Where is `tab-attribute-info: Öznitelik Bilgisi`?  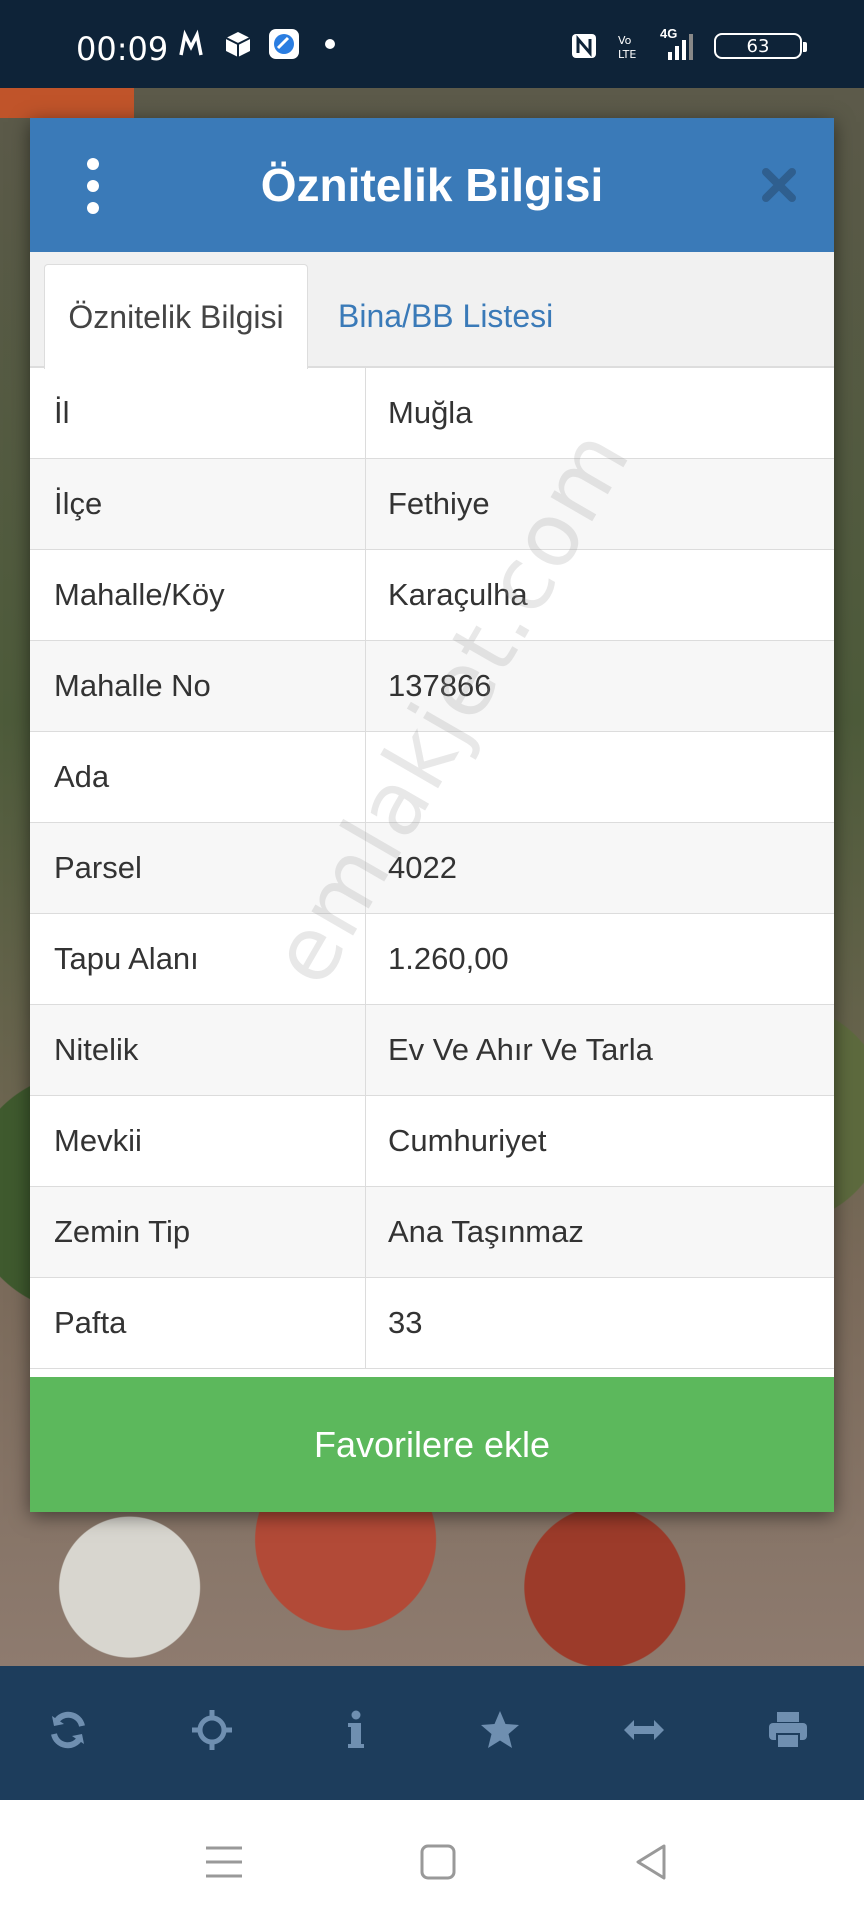 tab-attribute-info: Öznitelik Bilgisi is located at coordinates (176, 316).